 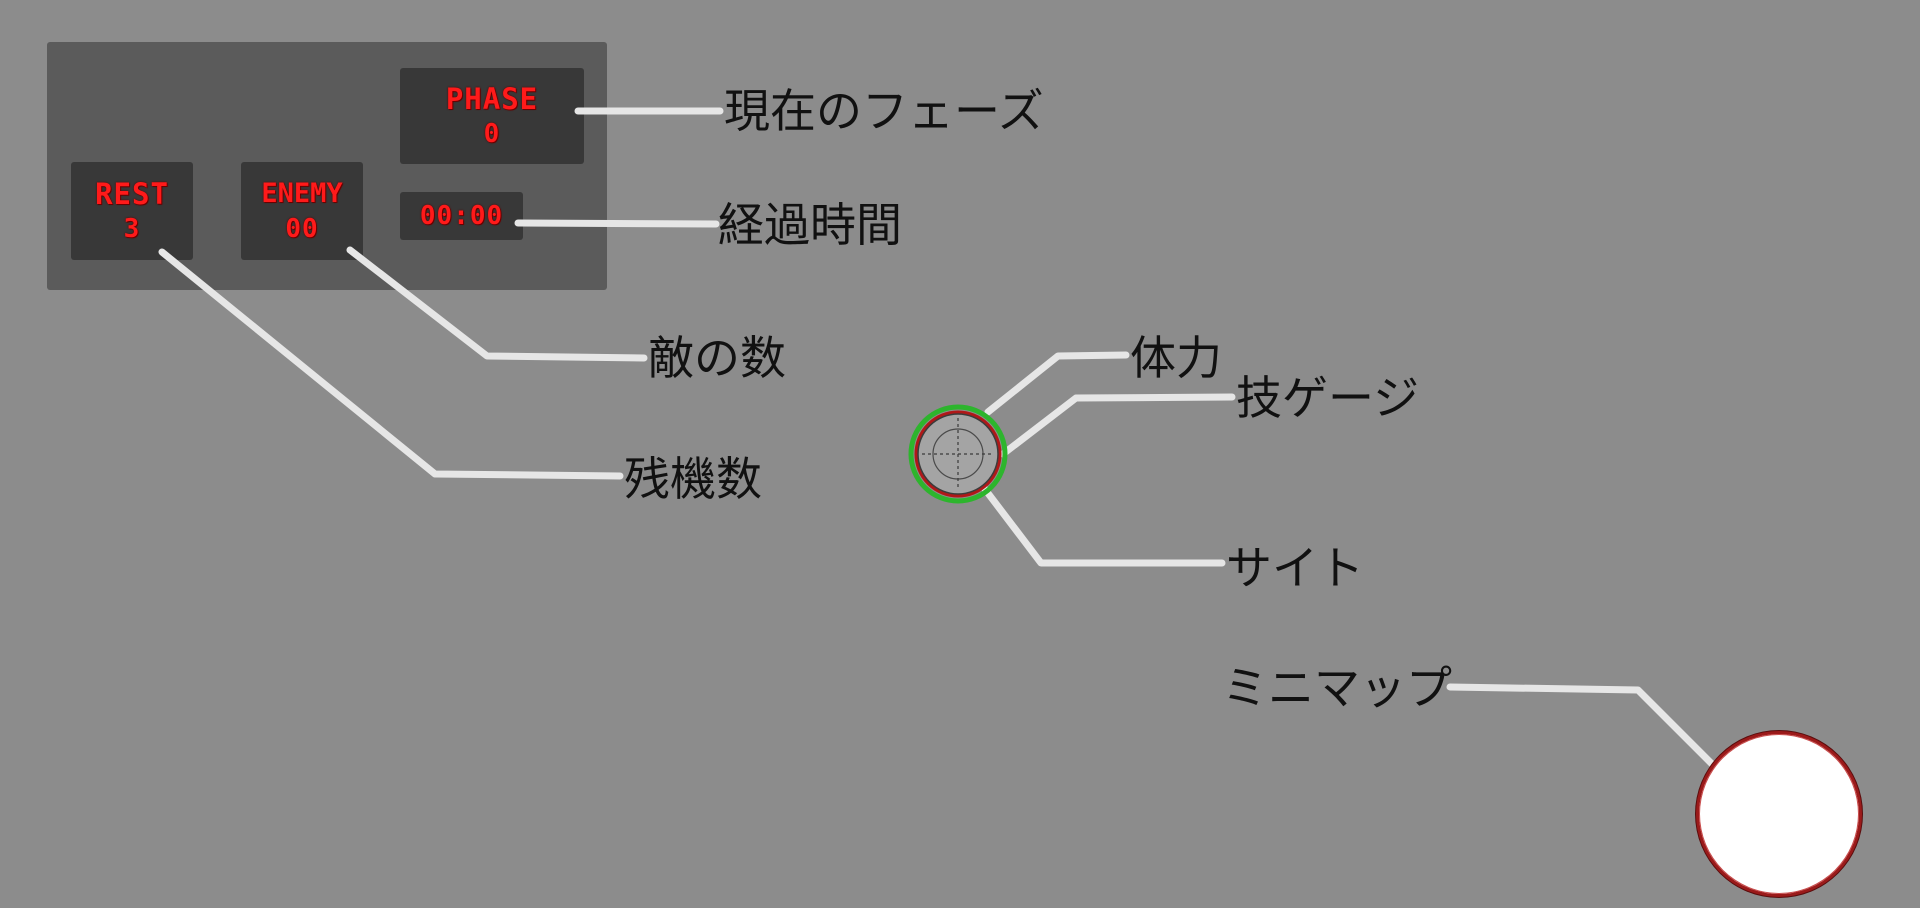 What do you see at coordinates (1295, 568) in the screenshot?
I see `callout-sight: サイト` at bounding box center [1295, 568].